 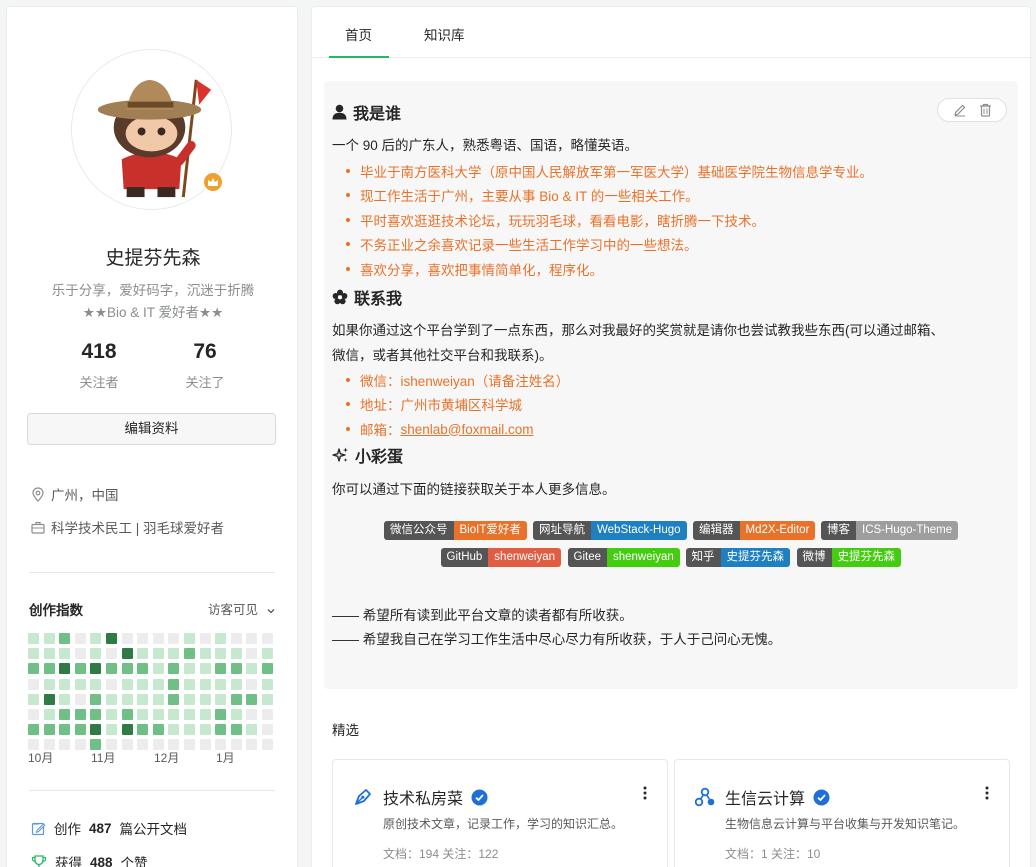 What do you see at coordinates (151, 429) in the screenshot?
I see `edit-profile-button: 编辑资料` at bounding box center [151, 429].